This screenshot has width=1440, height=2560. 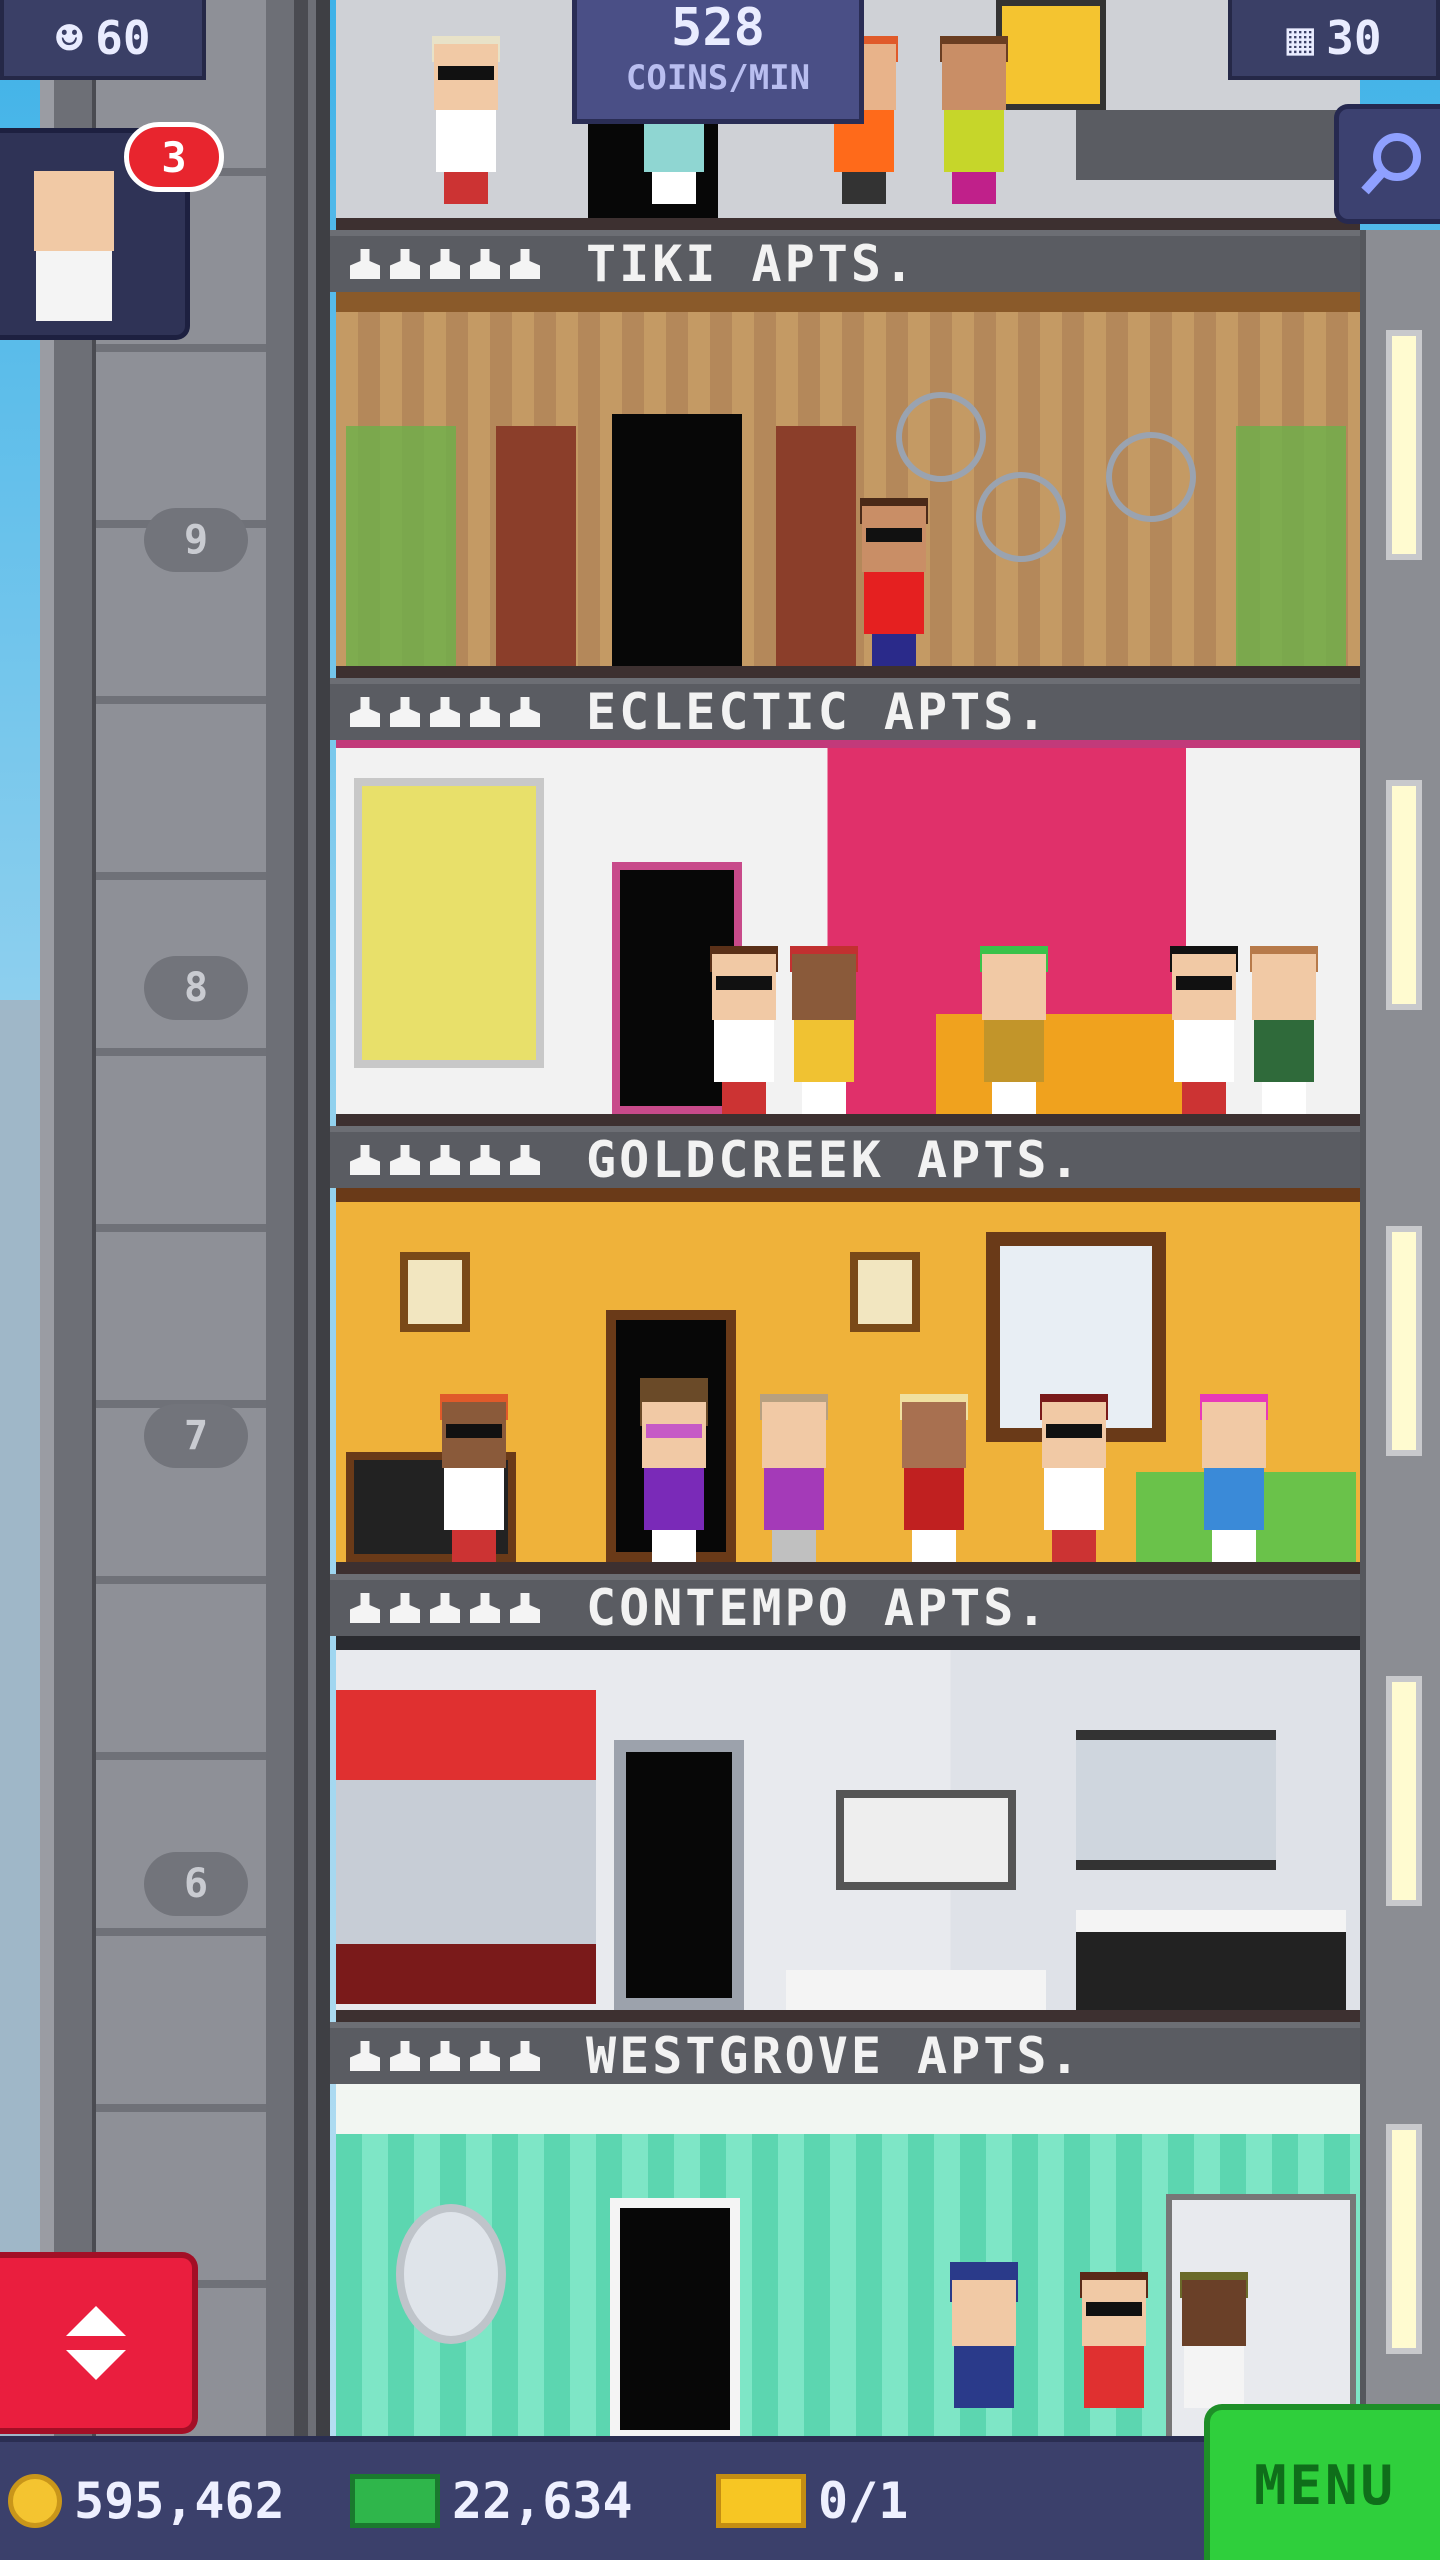 What do you see at coordinates (1176, 1800) in the screenshot?
I see `shelf` at bounding box center [1176, 1800].